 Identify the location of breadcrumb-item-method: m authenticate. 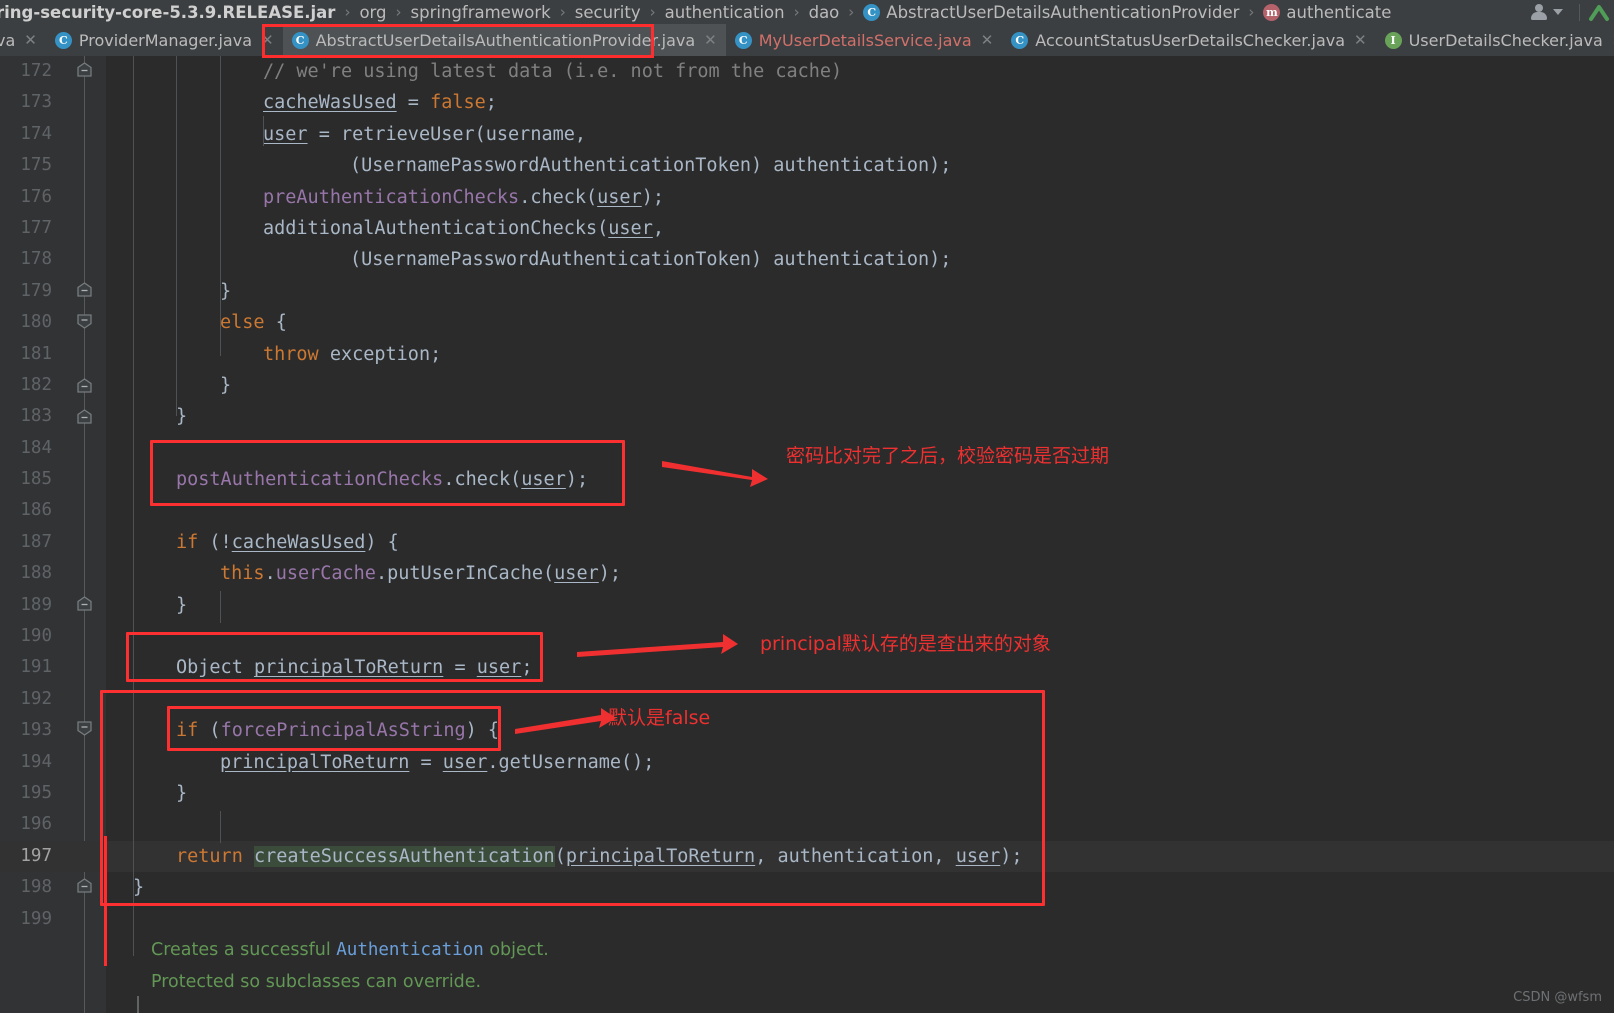
(1327, 12).